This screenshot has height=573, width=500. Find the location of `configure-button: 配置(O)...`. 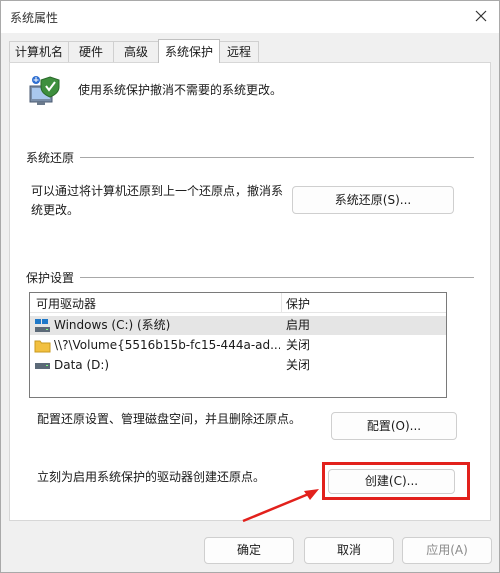

configure-button: 配置(O)... is located at coordinates (394, 426).